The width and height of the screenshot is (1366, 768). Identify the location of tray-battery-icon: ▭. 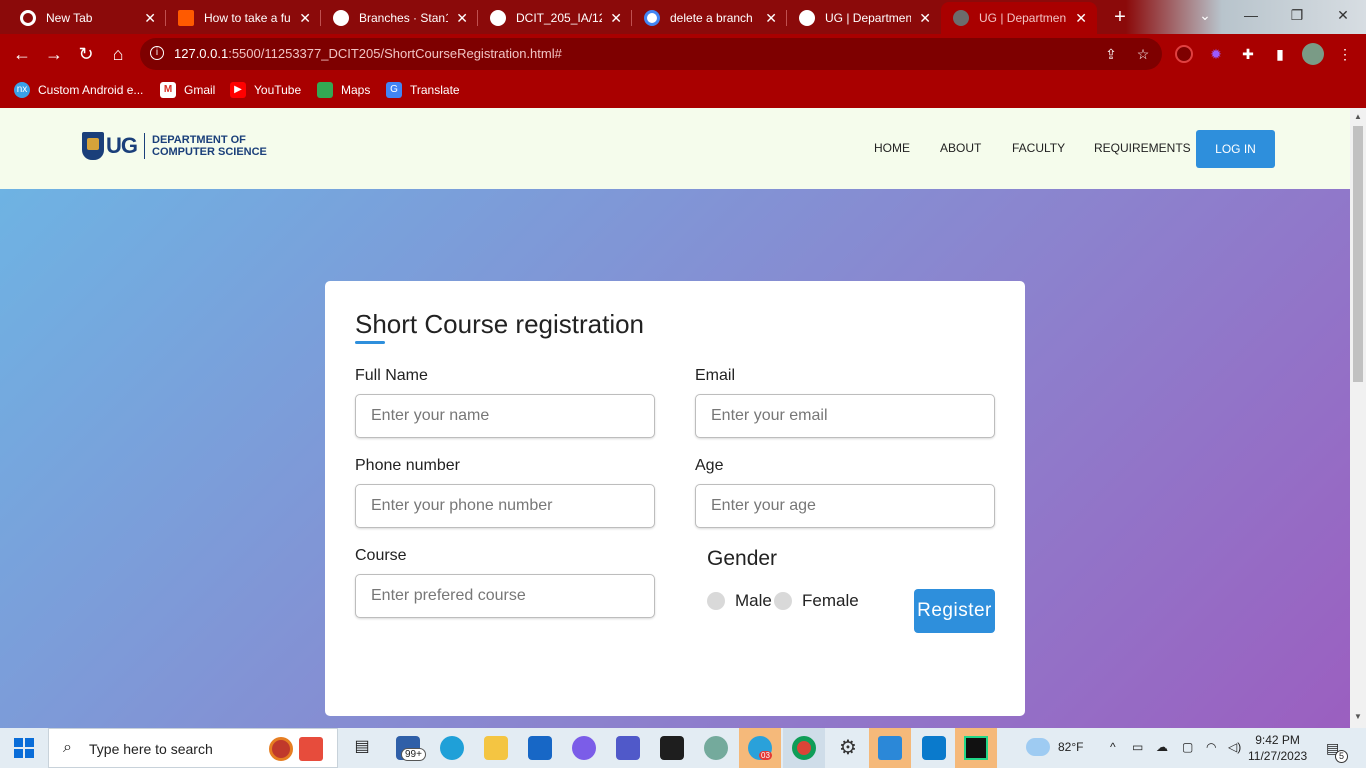
(1137, 747).